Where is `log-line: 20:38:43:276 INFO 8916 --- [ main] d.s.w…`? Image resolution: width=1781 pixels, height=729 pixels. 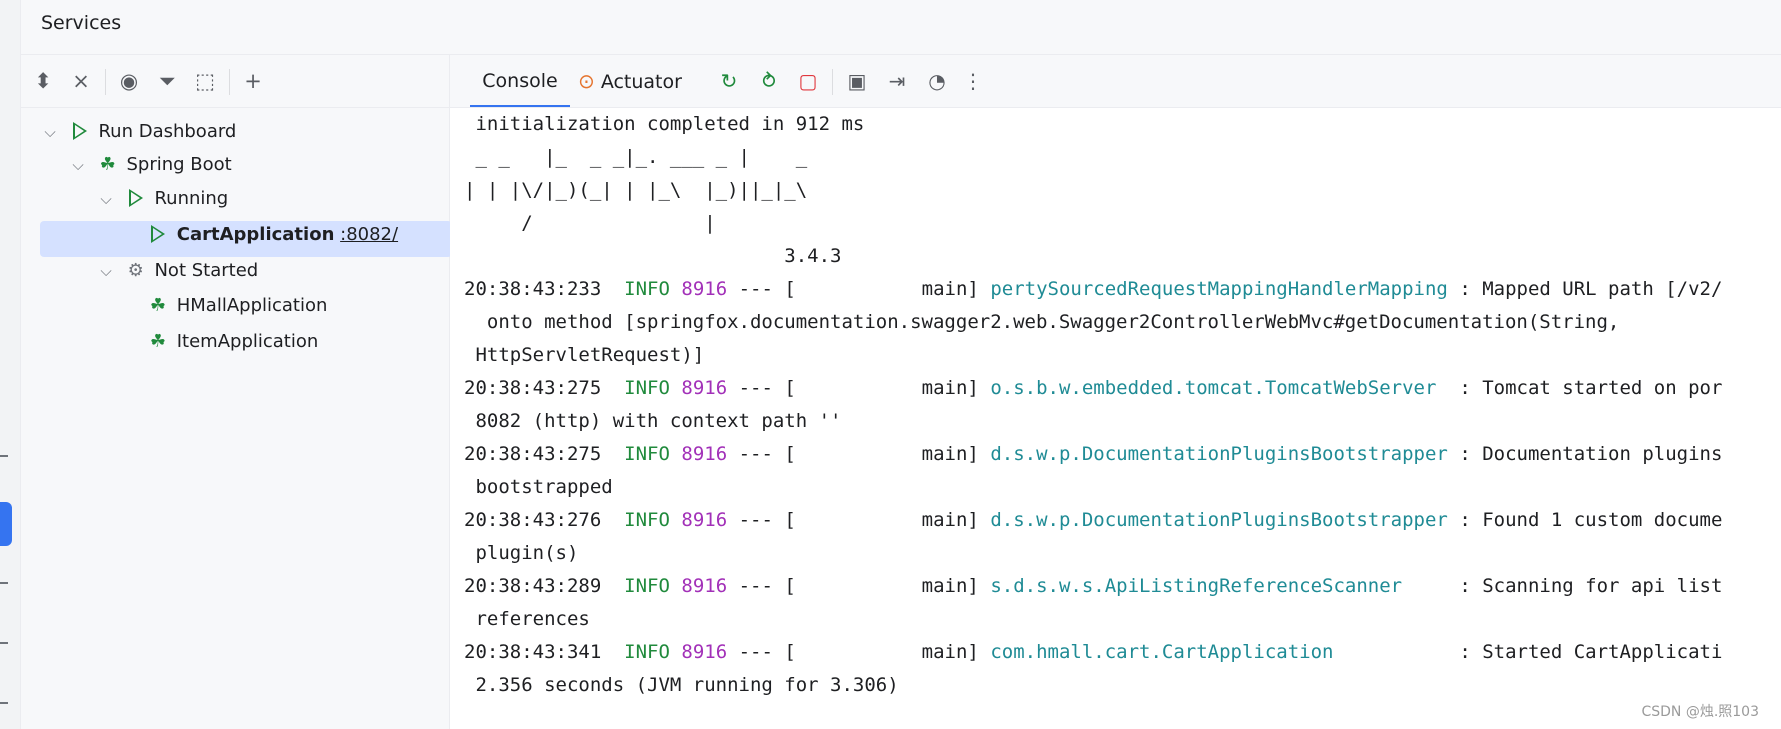
log-line: 20:38:43:276 INFO 8916 --- [ main] d.s.w… is located at coordinates (1093, 520).